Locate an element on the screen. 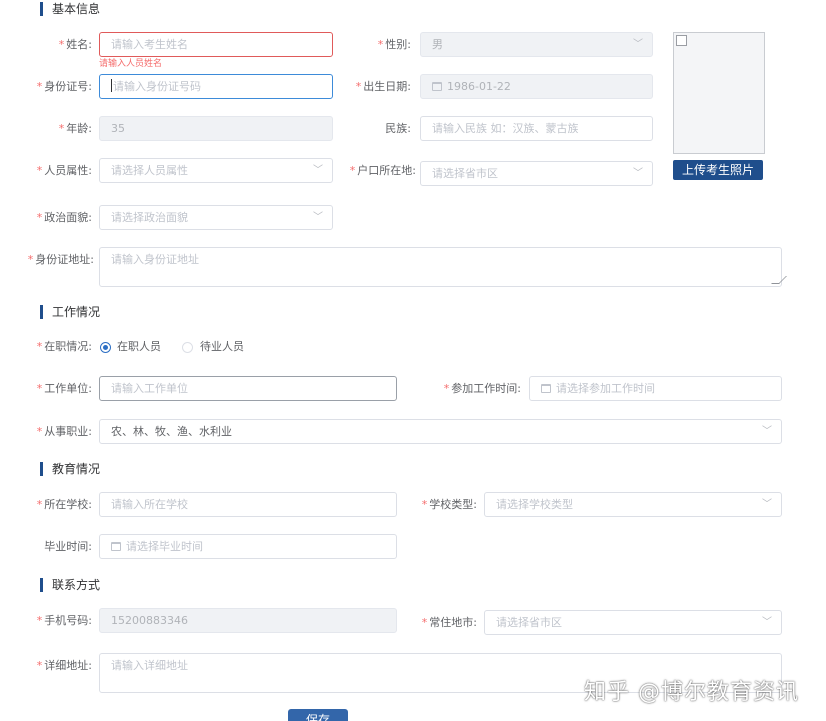  political-status-select: 请选择政治面貌 ﹀ is located at coordinates (216, 217).